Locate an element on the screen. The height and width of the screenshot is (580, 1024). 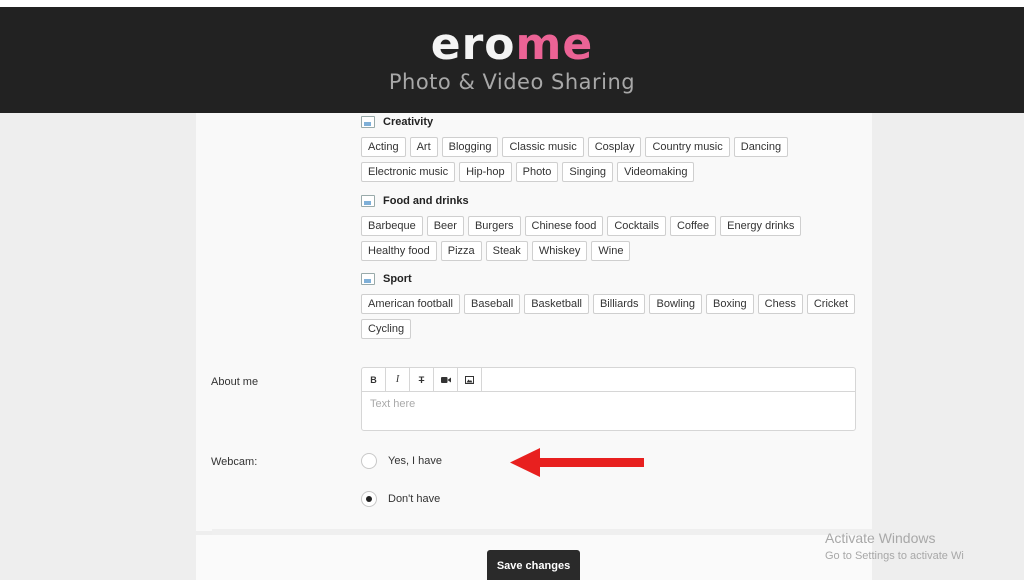
webcam-option-yes: Yes, I have is located at coordinates (401, 461).